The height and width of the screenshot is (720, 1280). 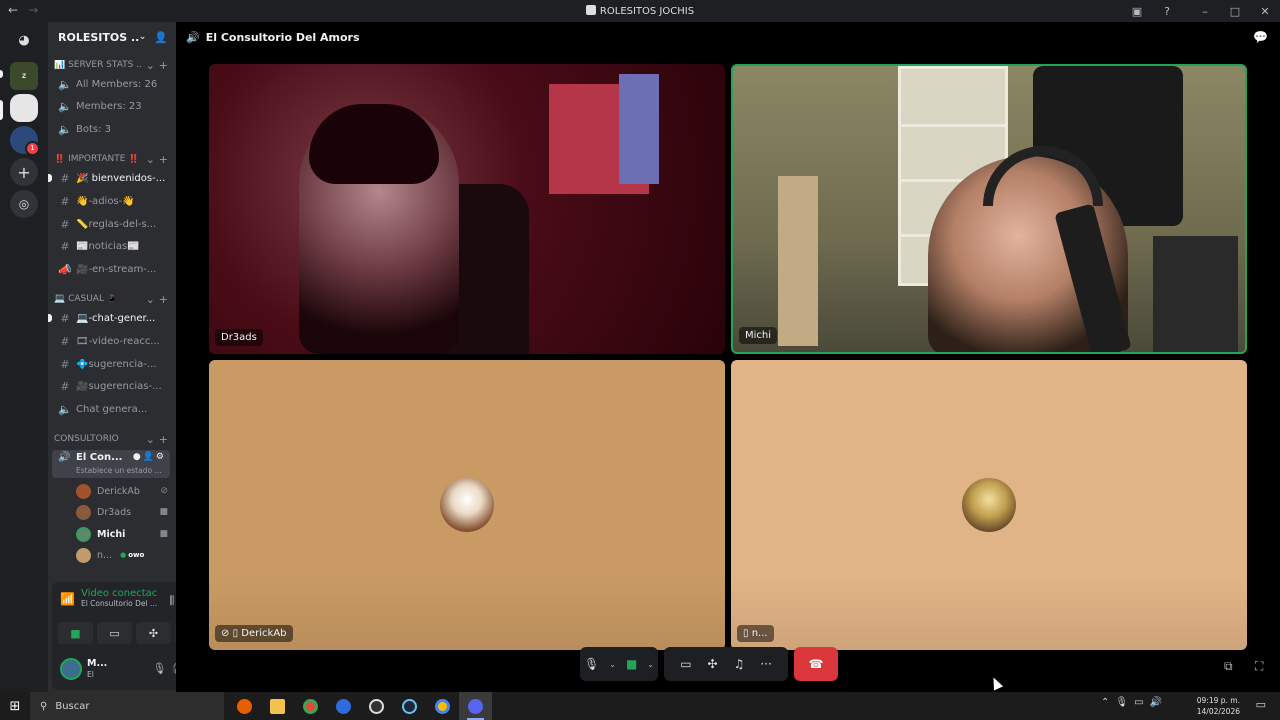 What do you see at coordinates (1235, 11) in the screenshot?
I see `maximize-button: □` at bounding box center [1235, 11].